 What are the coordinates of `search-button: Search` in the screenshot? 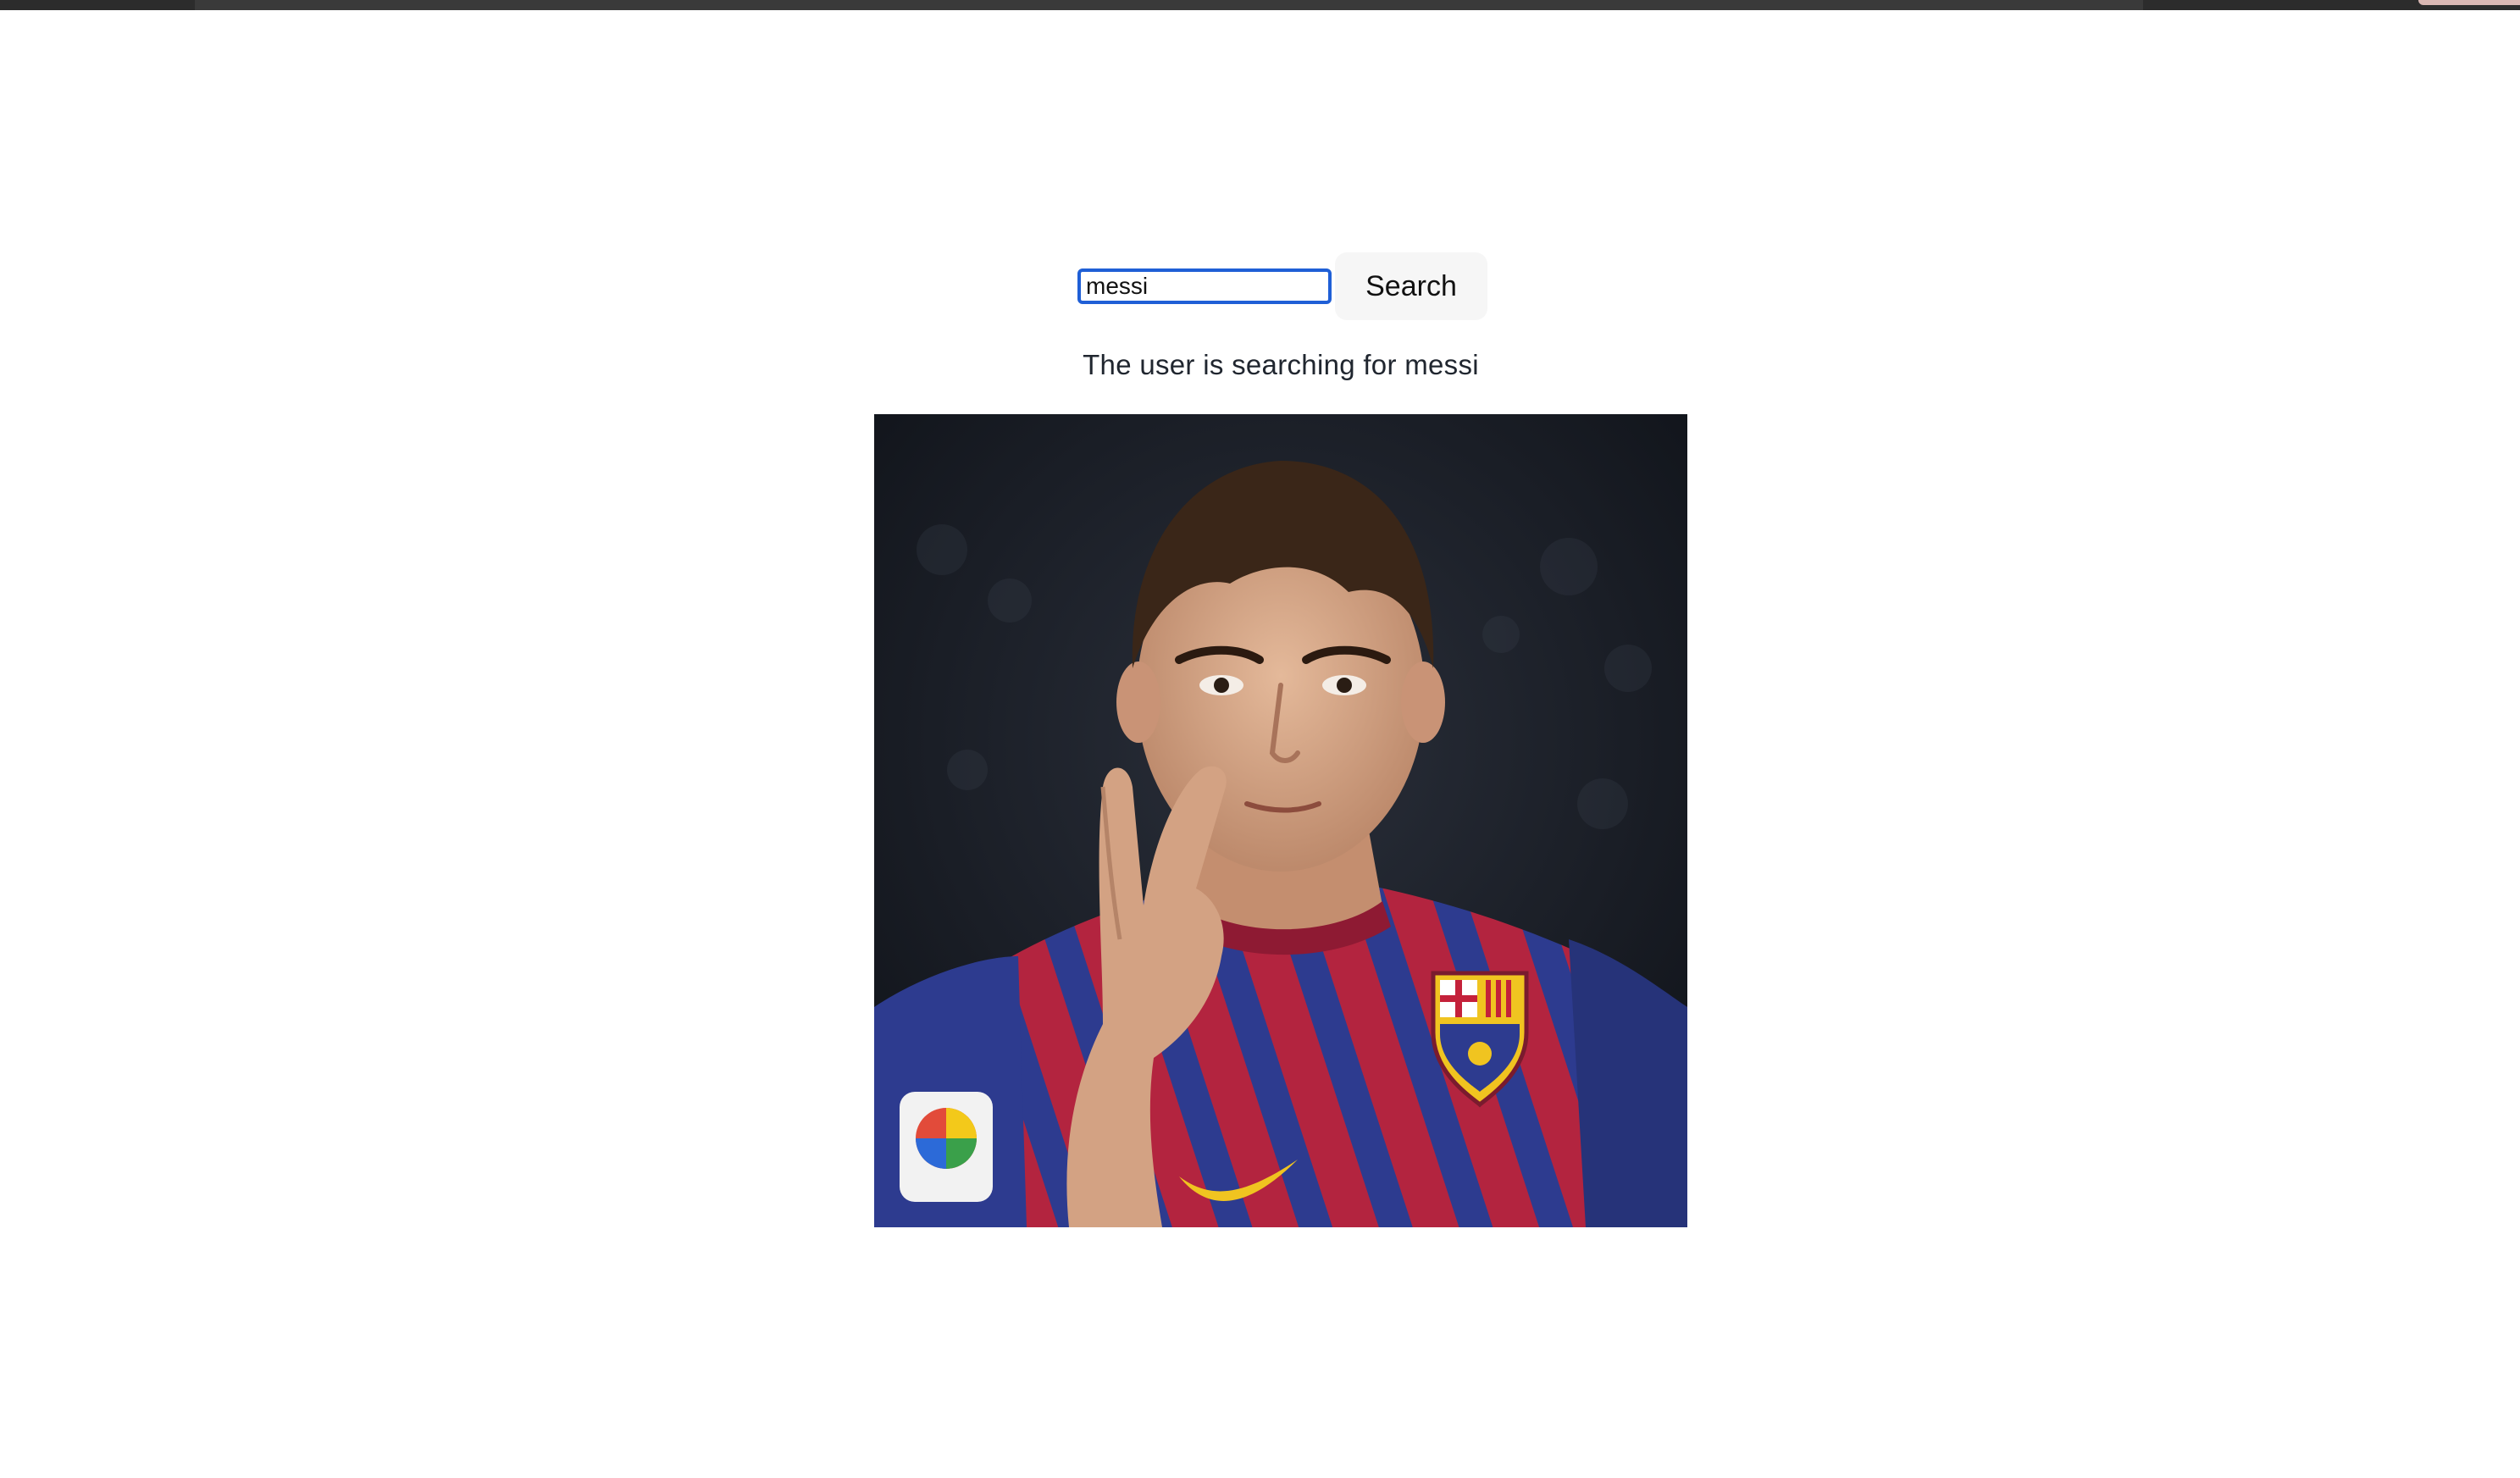 It's located at (1411, 286).